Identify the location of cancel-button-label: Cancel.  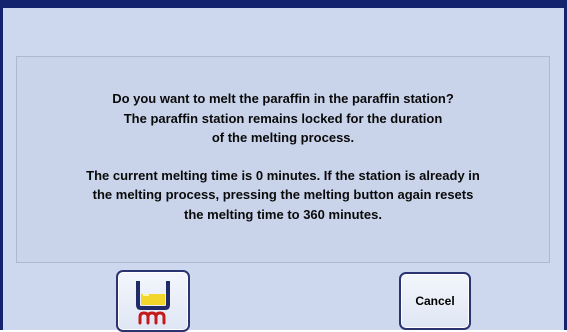
(435, 301).